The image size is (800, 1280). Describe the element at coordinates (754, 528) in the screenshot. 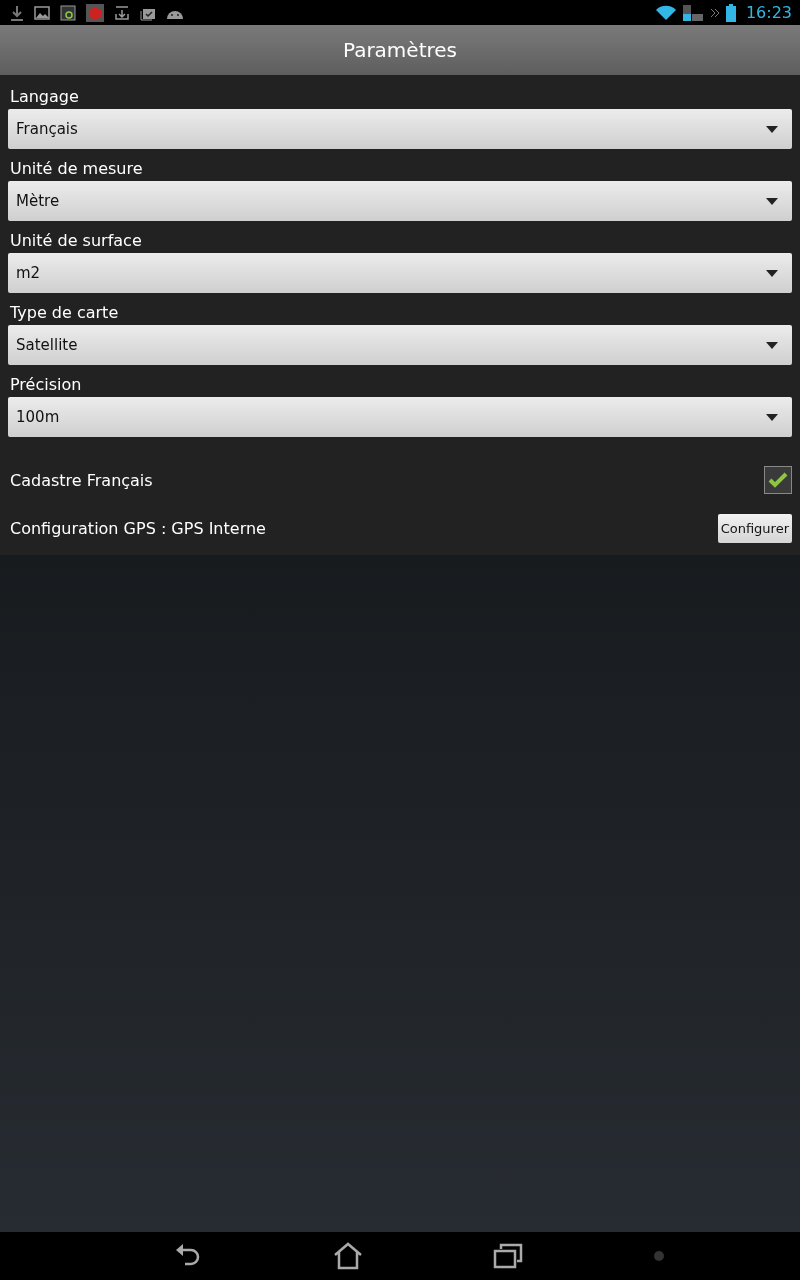

I see `configure-button: Configurer` at that location.